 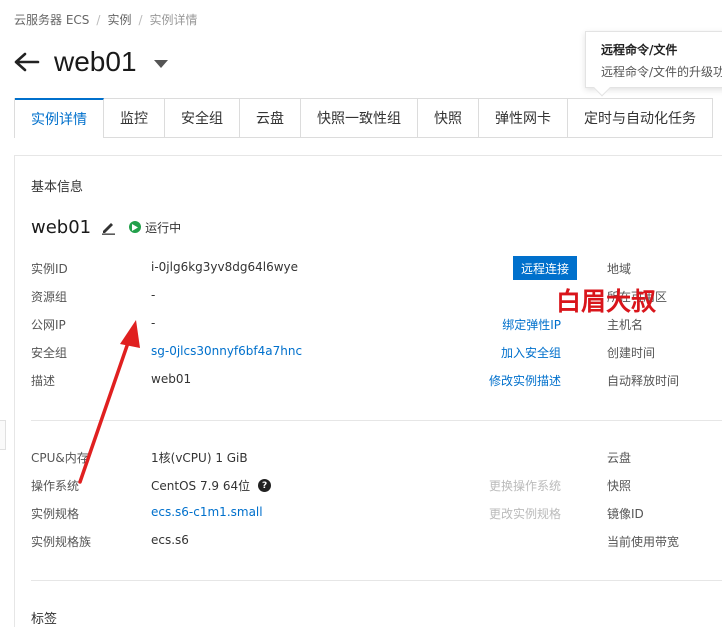 What do you see at coordinates (640, 118) in the screenshot?
I see `tab-scheduled-tasks: 定时与自动化任务` at bounding box center [640, 118].